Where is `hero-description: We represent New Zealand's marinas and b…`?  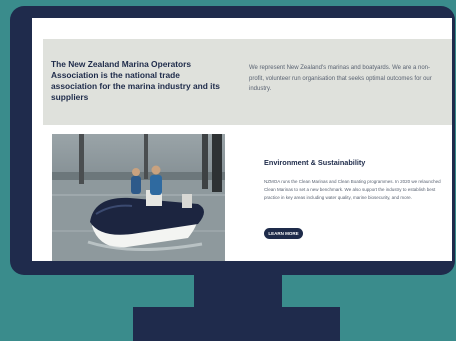
hero-description: We represent New Zealand's marinas and b… is located at coordinates (340, 78).